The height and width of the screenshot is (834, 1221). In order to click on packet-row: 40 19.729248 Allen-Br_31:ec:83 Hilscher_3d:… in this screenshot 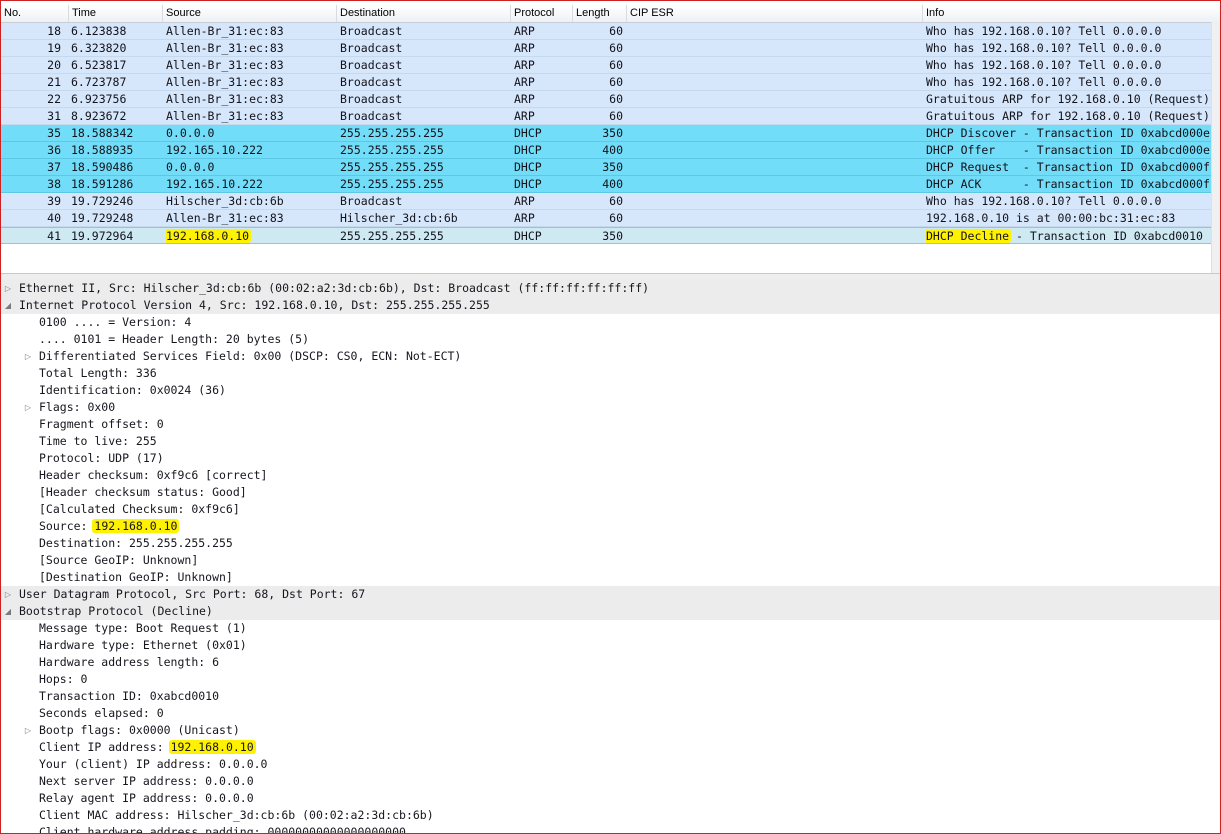, I will do `click(610, 218)`.